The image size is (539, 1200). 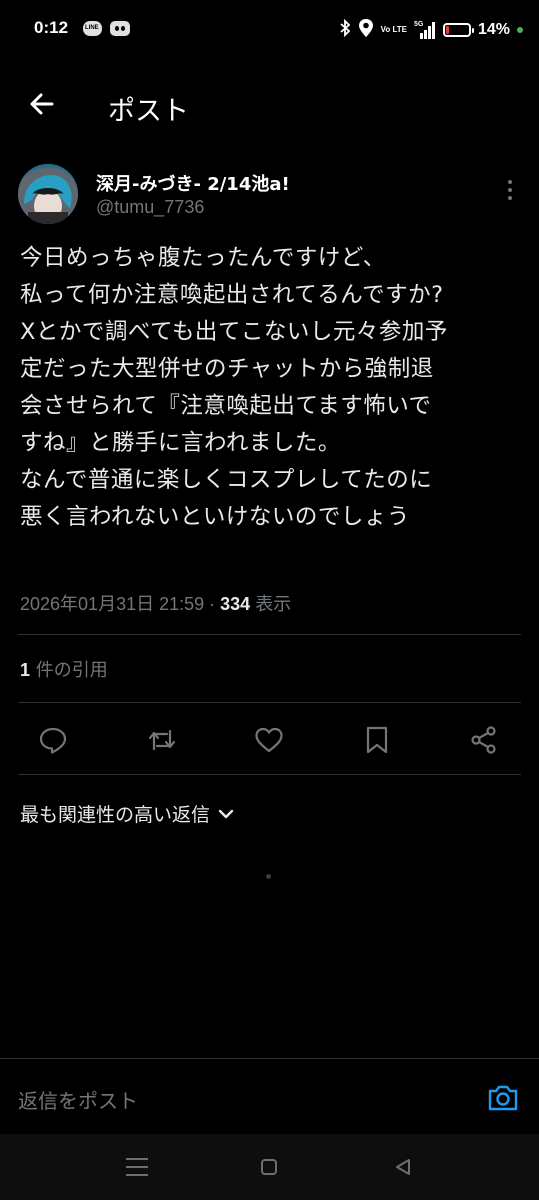 What do you see at coordinates (510, 190) in the screenshot?
I see `more-options-button` at bounding box center [510, 190].